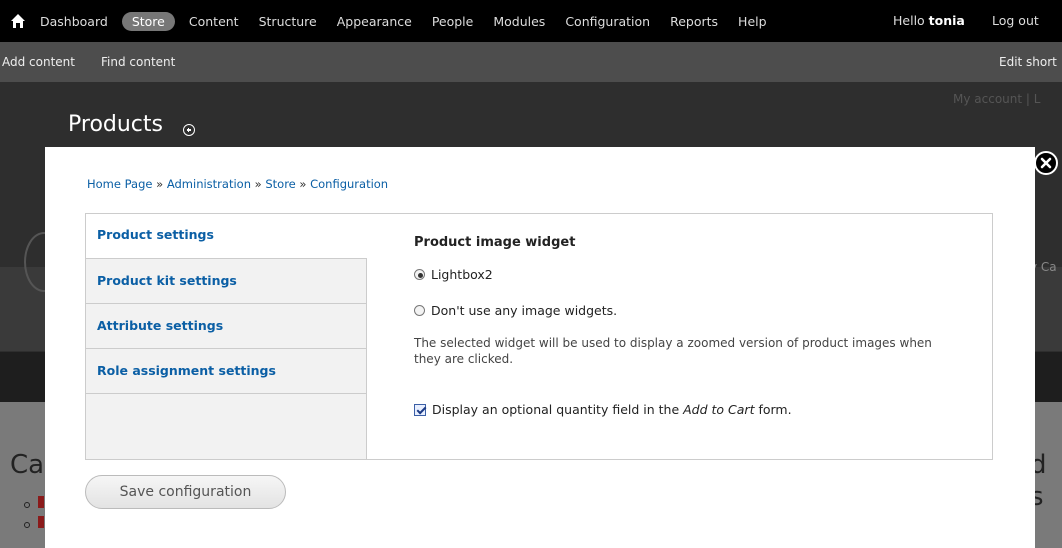  What do you see at coordinates (119, 184) in the screenshot?
I see `breadcrumb-home: Home Page` at bounding box center [119, 184].